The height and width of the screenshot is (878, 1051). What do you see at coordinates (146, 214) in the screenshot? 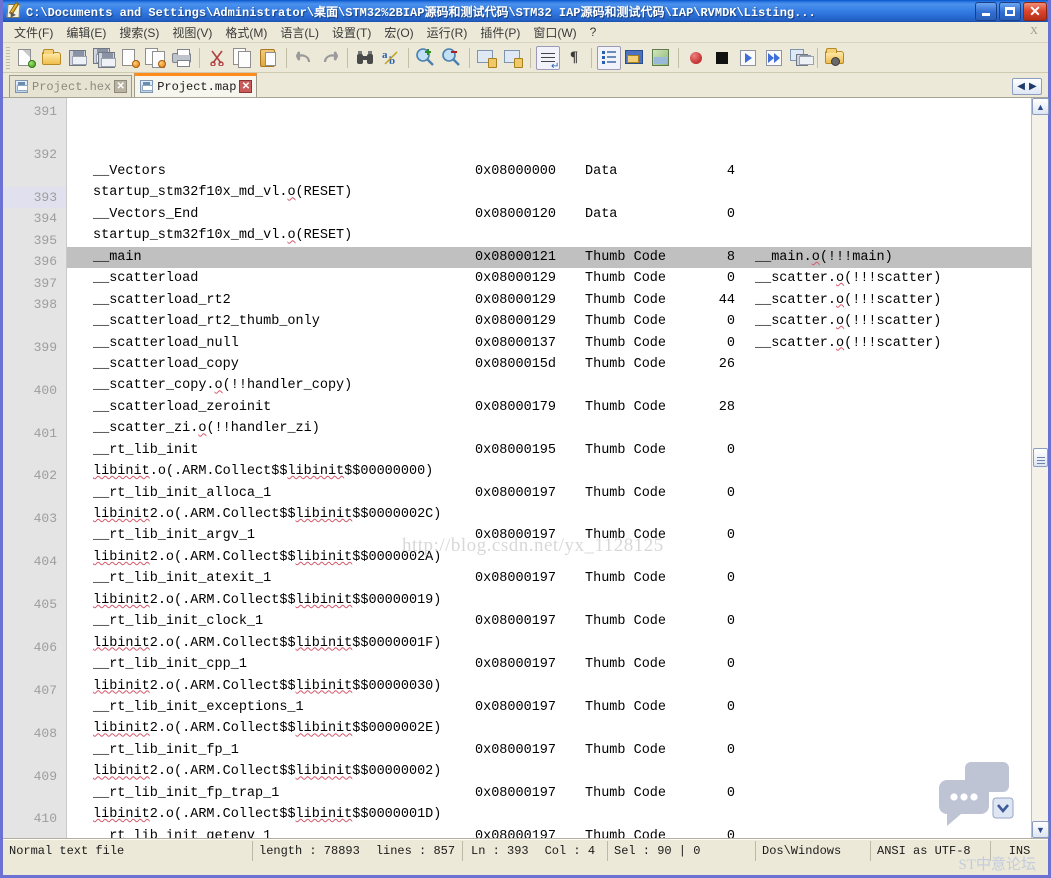
I see `symbol-name: __Vectors_End` at bounding box center [146, 214].